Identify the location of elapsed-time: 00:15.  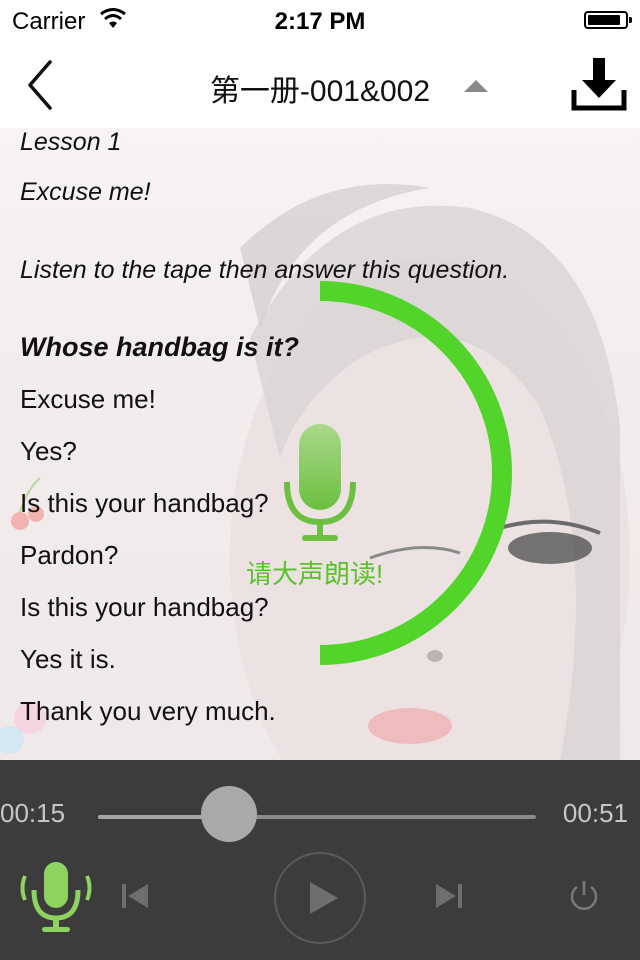
(33, 813).